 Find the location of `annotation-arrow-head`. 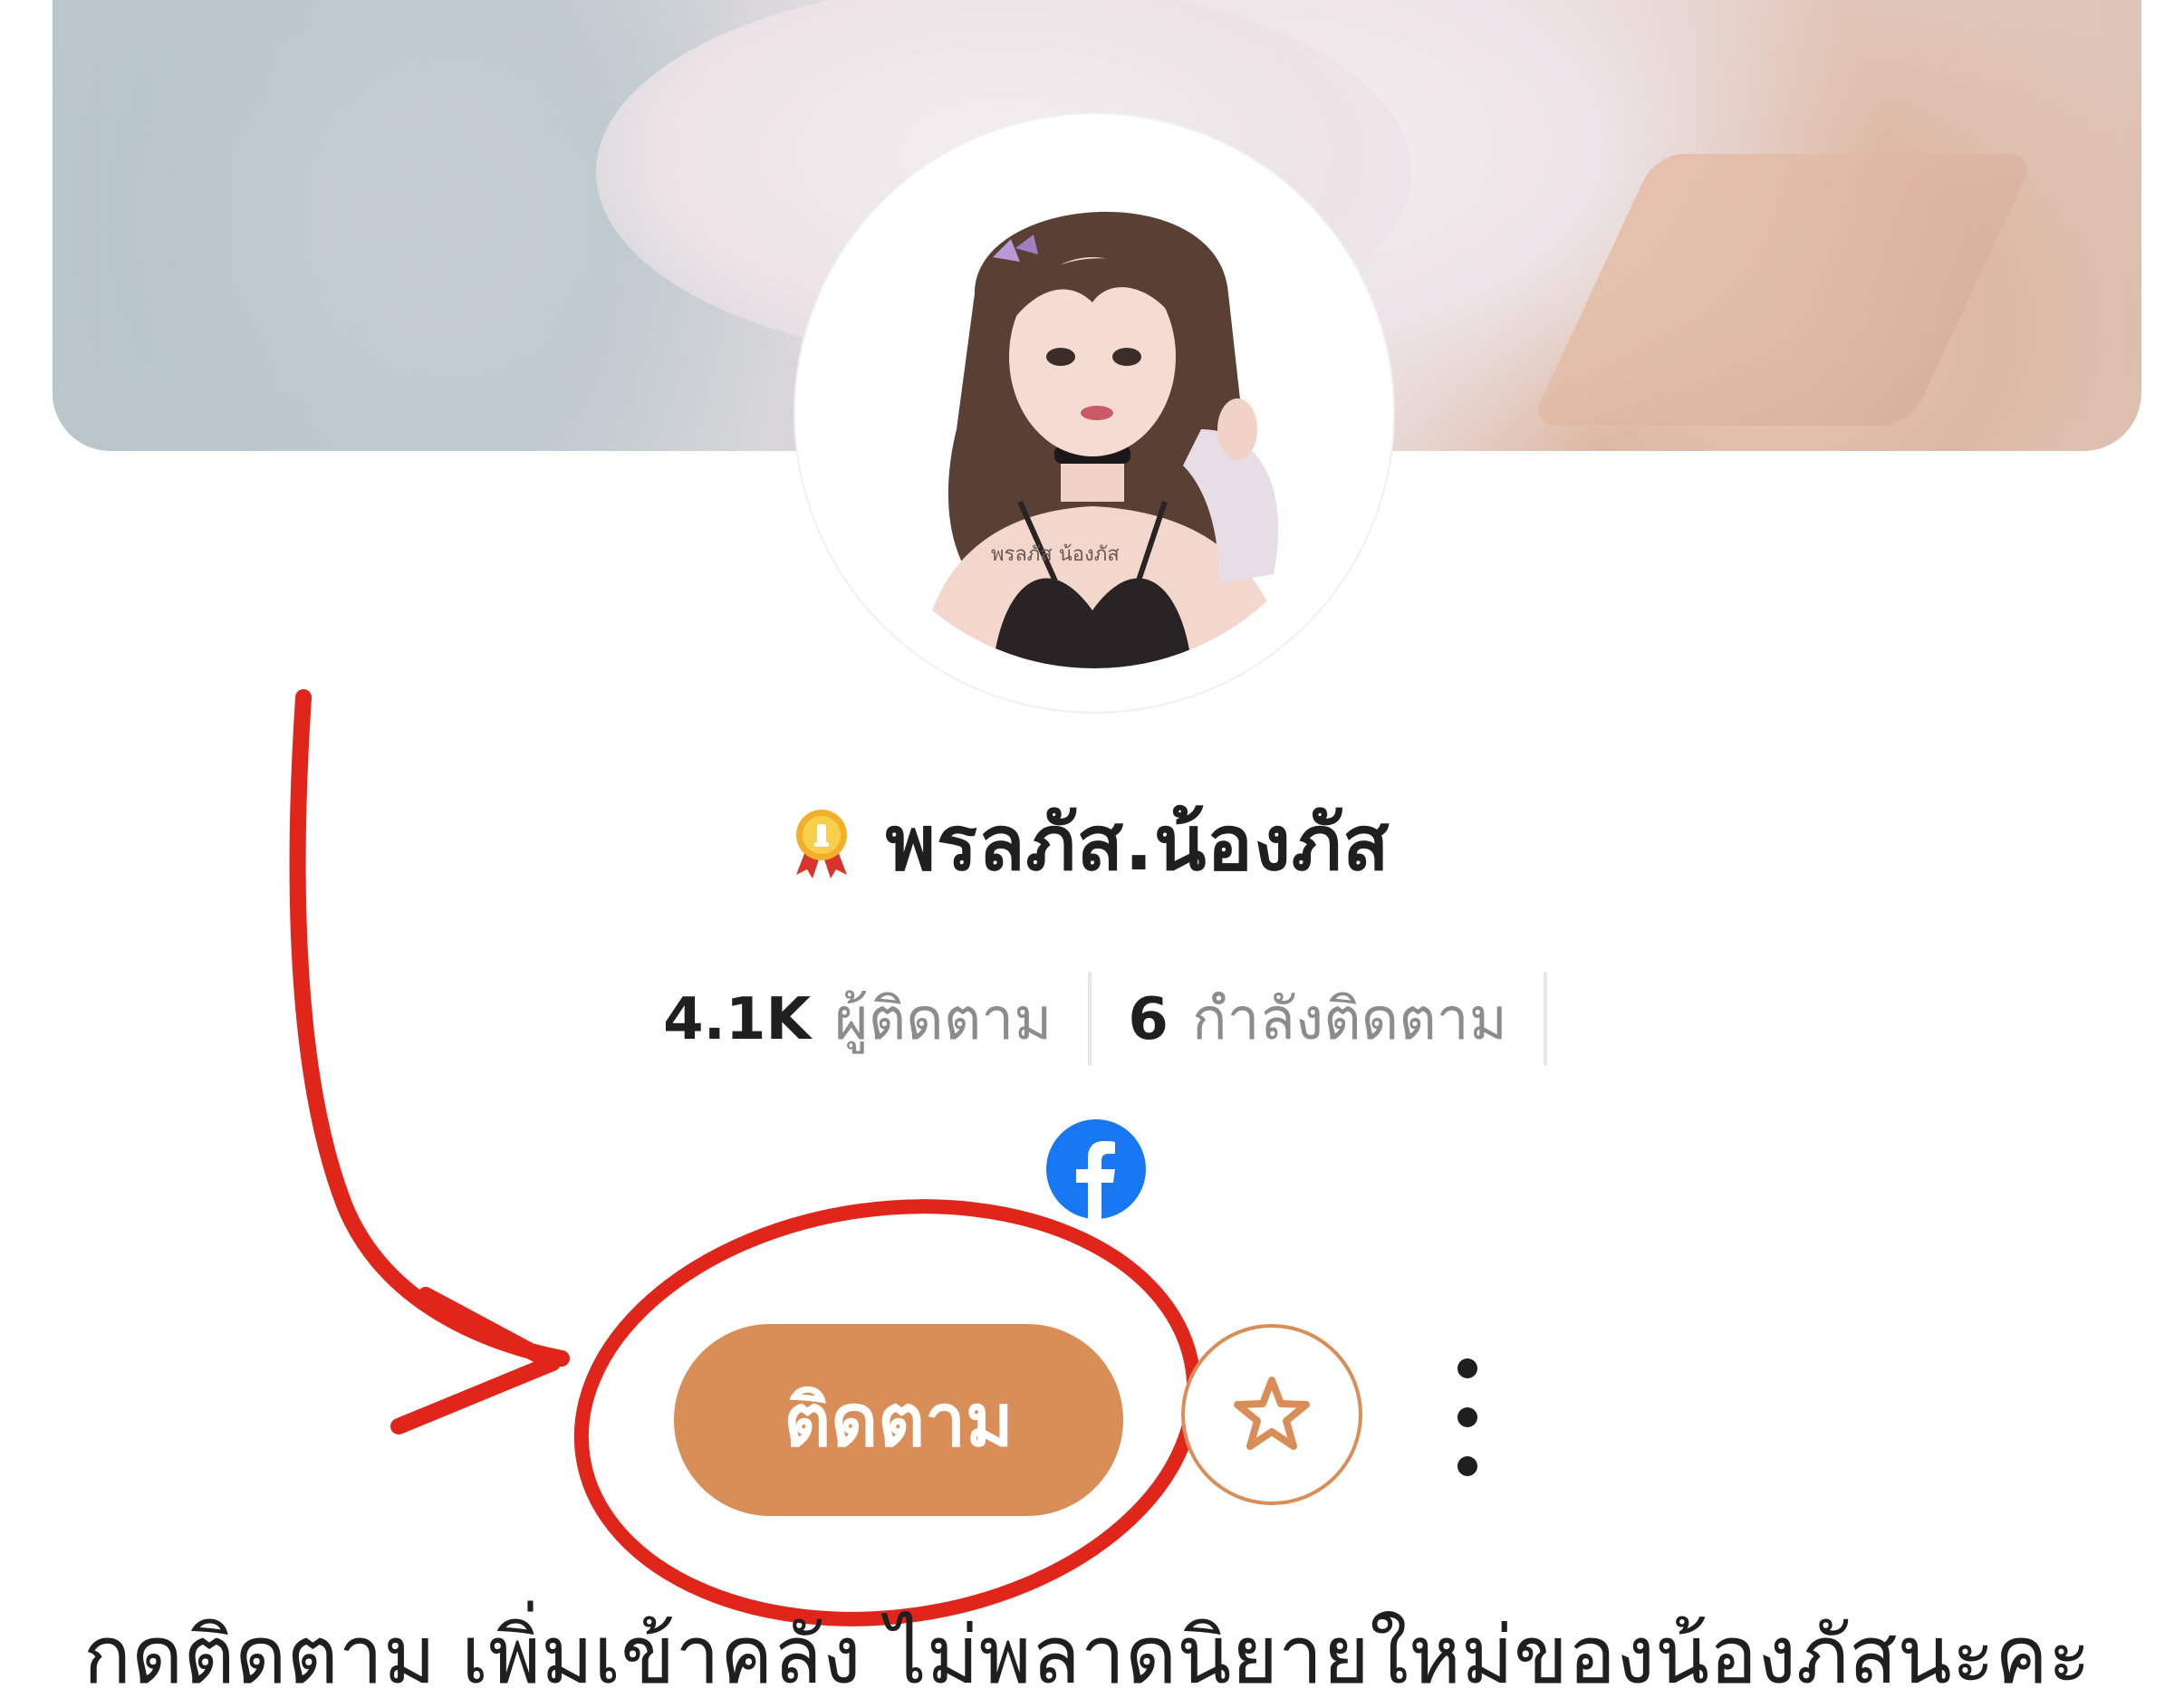

annotation-arrow-head is located at coordinates (475, 1361).